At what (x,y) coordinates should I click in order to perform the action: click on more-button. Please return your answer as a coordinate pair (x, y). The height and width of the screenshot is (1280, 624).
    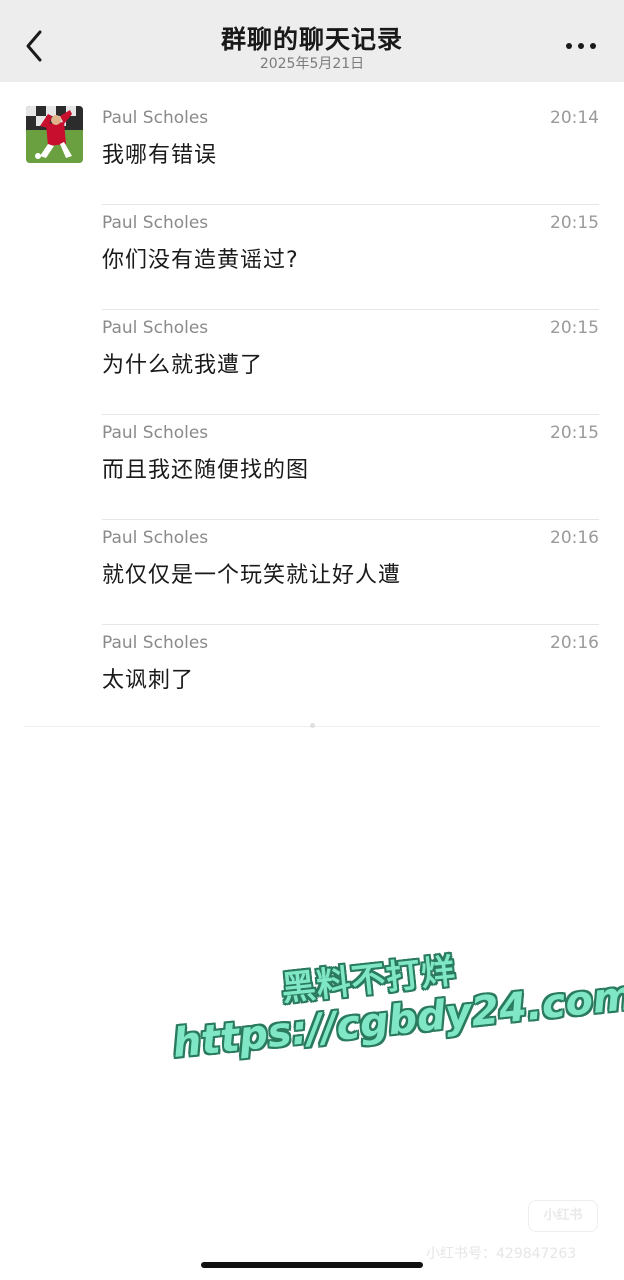
    Looking at the image, I should click on (582, 46).